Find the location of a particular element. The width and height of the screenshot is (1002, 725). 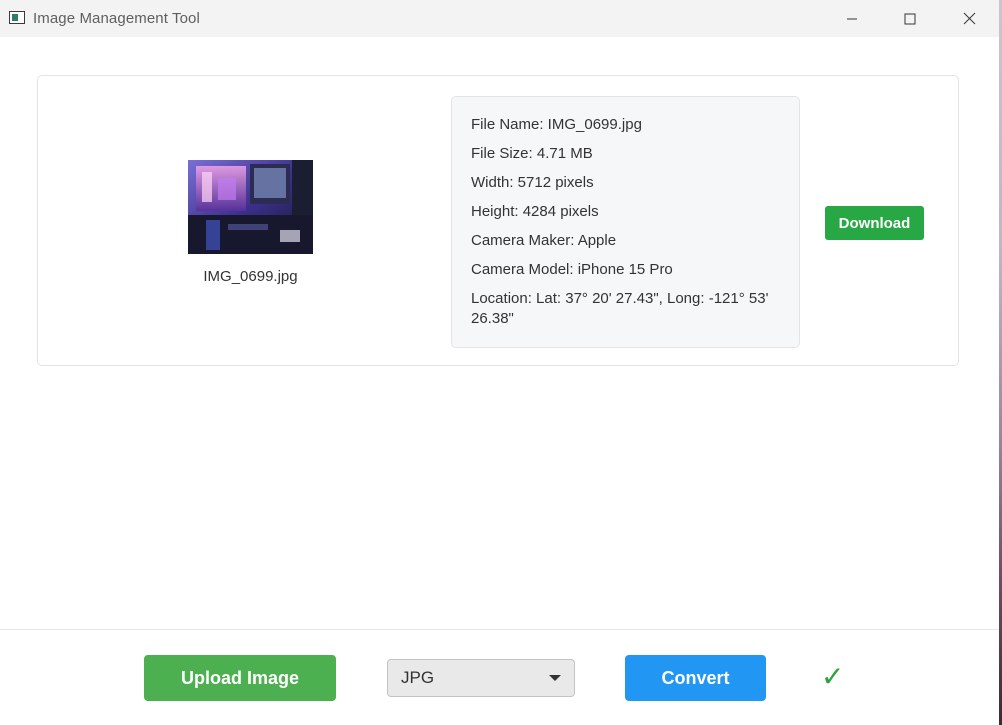

close-button is located at coordinates (969, 18).